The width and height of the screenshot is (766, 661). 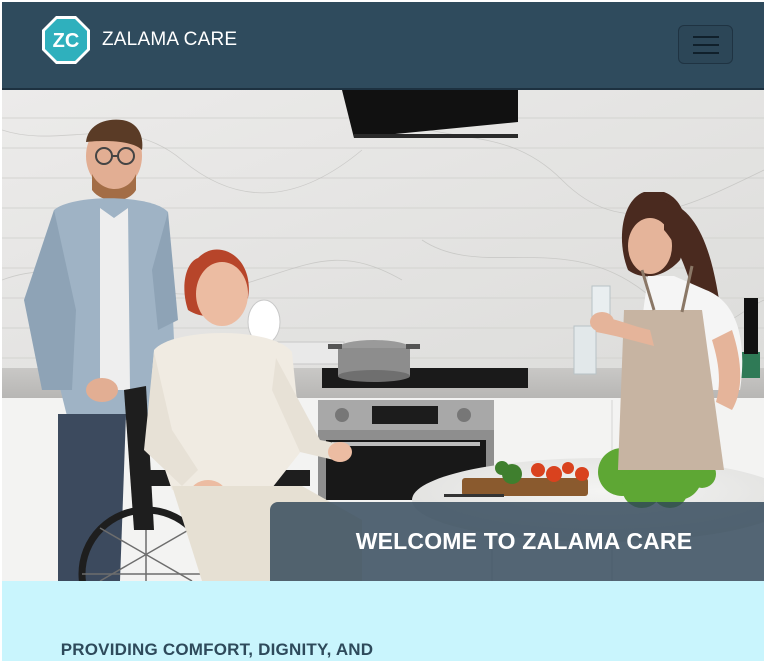 What do you see at coordinates (383, 46) in the screenshot?
I see `navbar: ZC ZALAMA CARE` at bounding box center [383, 46].